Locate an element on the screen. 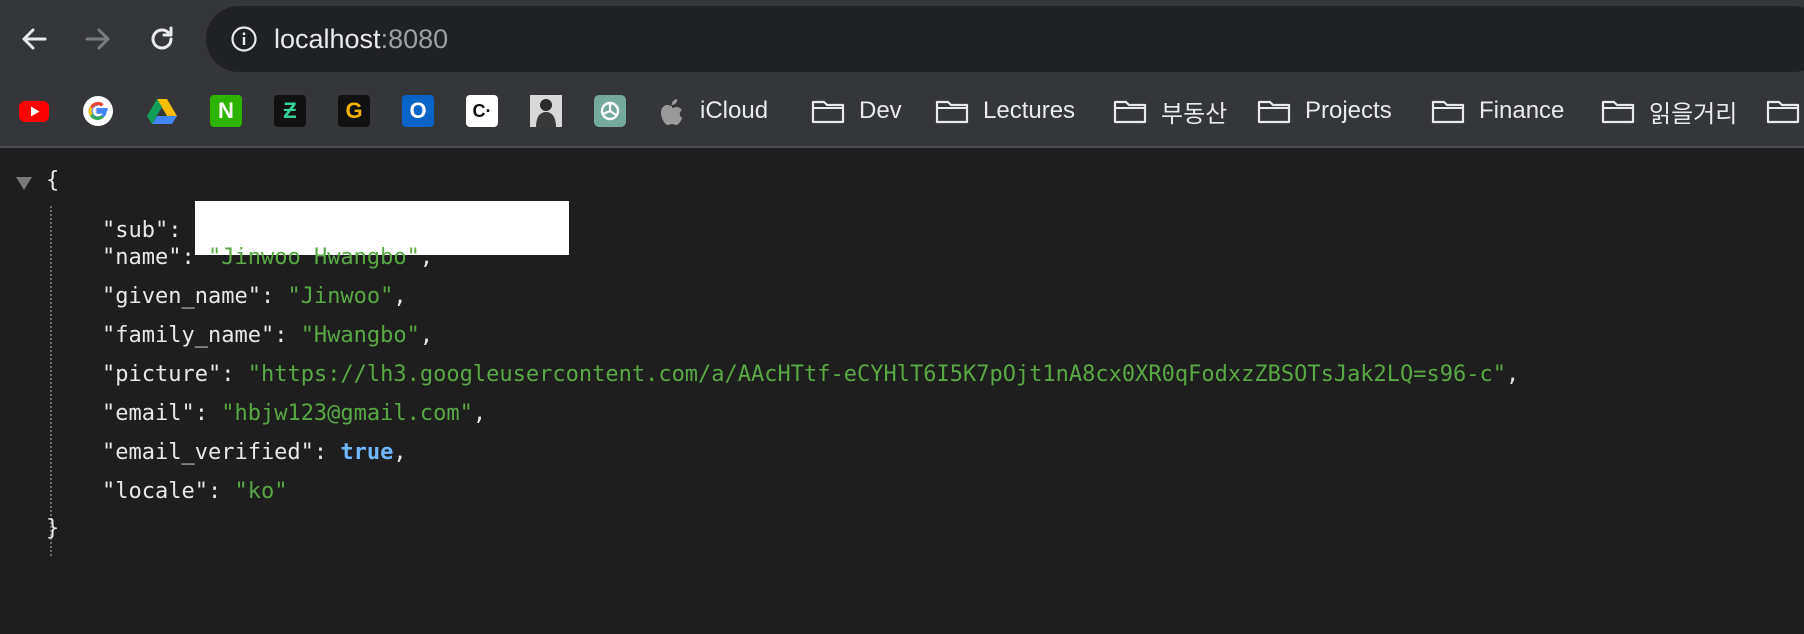 This screenshot has width=1804, height=634. bookmark-label: Projects is located at coordinates (1348, 110).